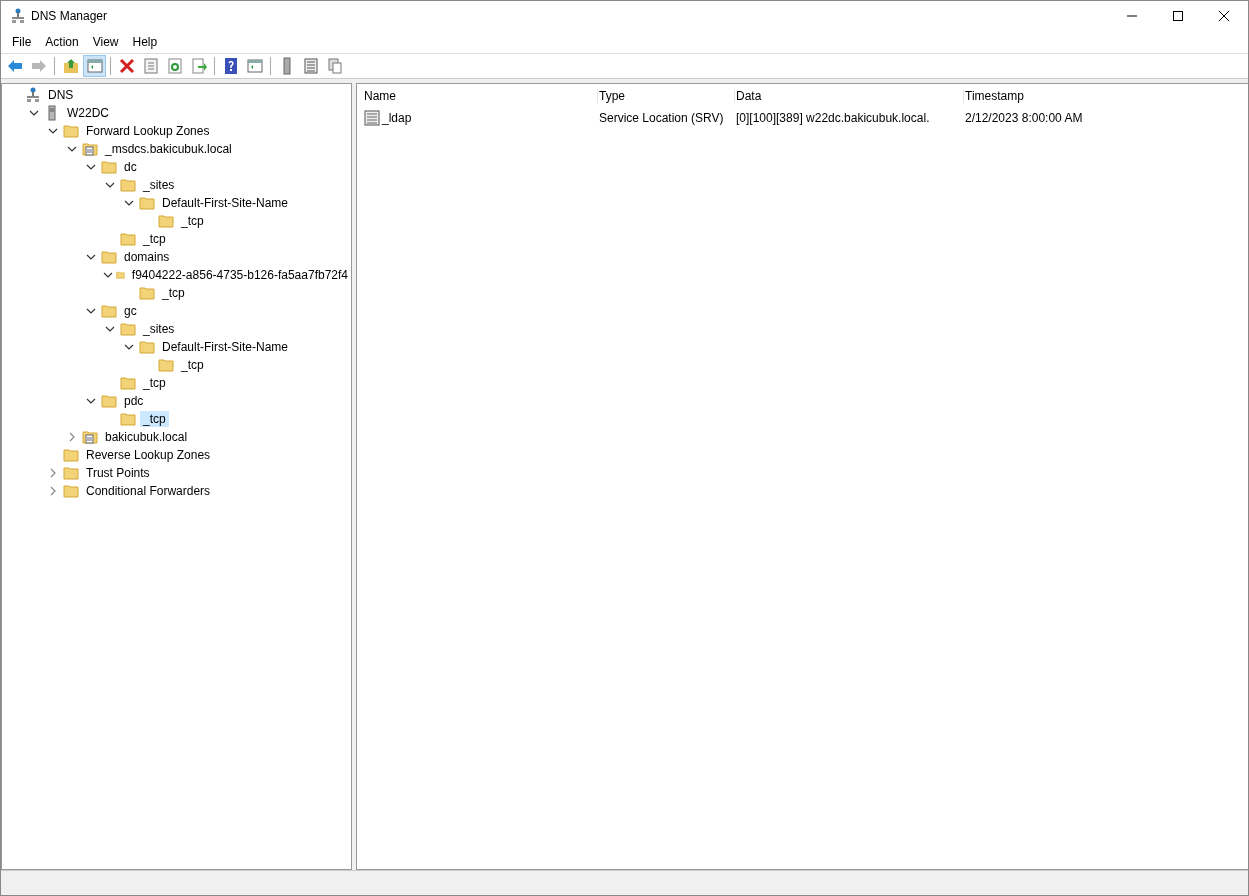 The image size is (1249, 896). I want to click on tree-item: _msdcs.bakicubuk.local, so click(168, 149).